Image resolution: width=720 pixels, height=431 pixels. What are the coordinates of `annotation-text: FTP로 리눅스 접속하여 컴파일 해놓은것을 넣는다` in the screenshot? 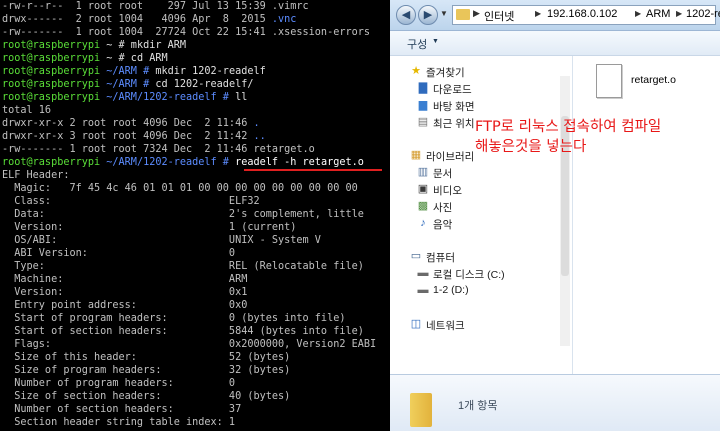 It's located at (597, 137).